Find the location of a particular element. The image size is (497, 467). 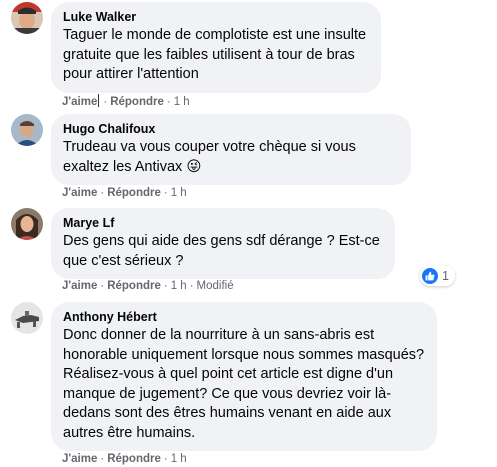

reaction-count: 1 is located at coordinates (445, 276).